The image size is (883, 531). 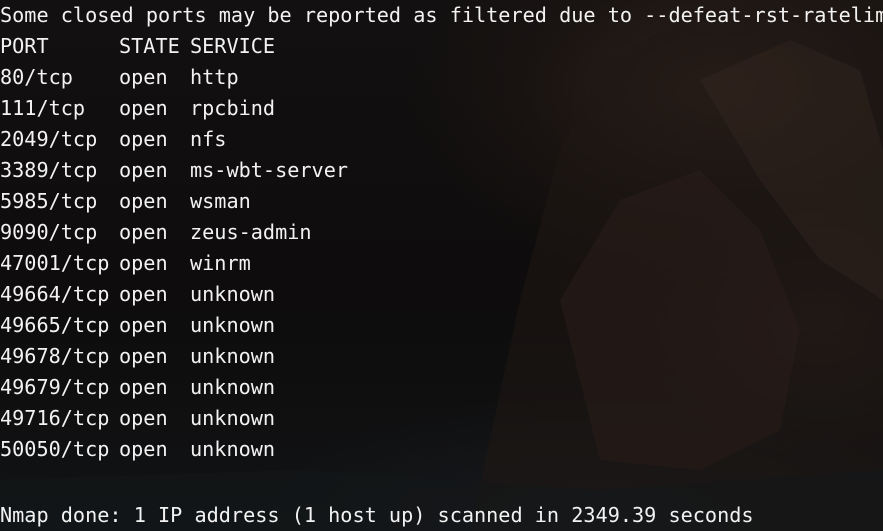 What do you see at coordinates (220, 201) in the screenshot?
I see `service-cell: wsman` at bounding box center [220, 201].